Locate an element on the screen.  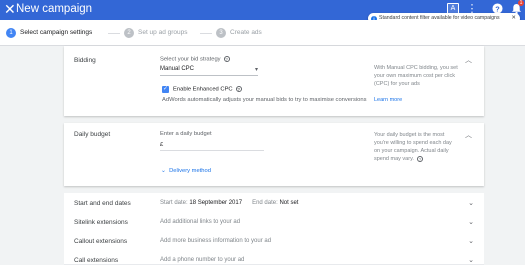
step-number: 3 is located at coordinates (221, 33).